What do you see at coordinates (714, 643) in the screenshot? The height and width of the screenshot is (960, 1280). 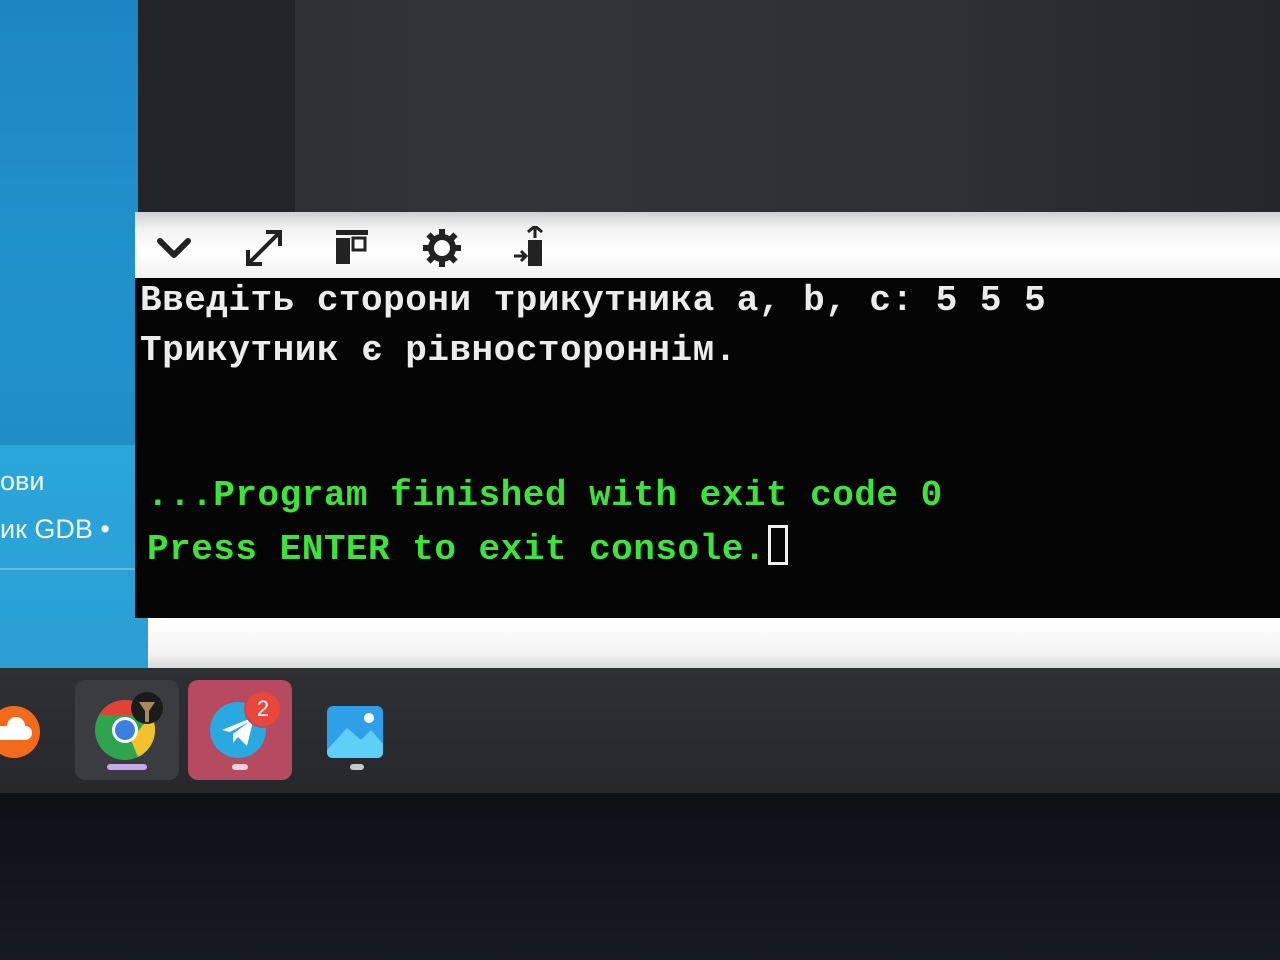 I see `console-bottom-bar` at bounding box center [714, 643].